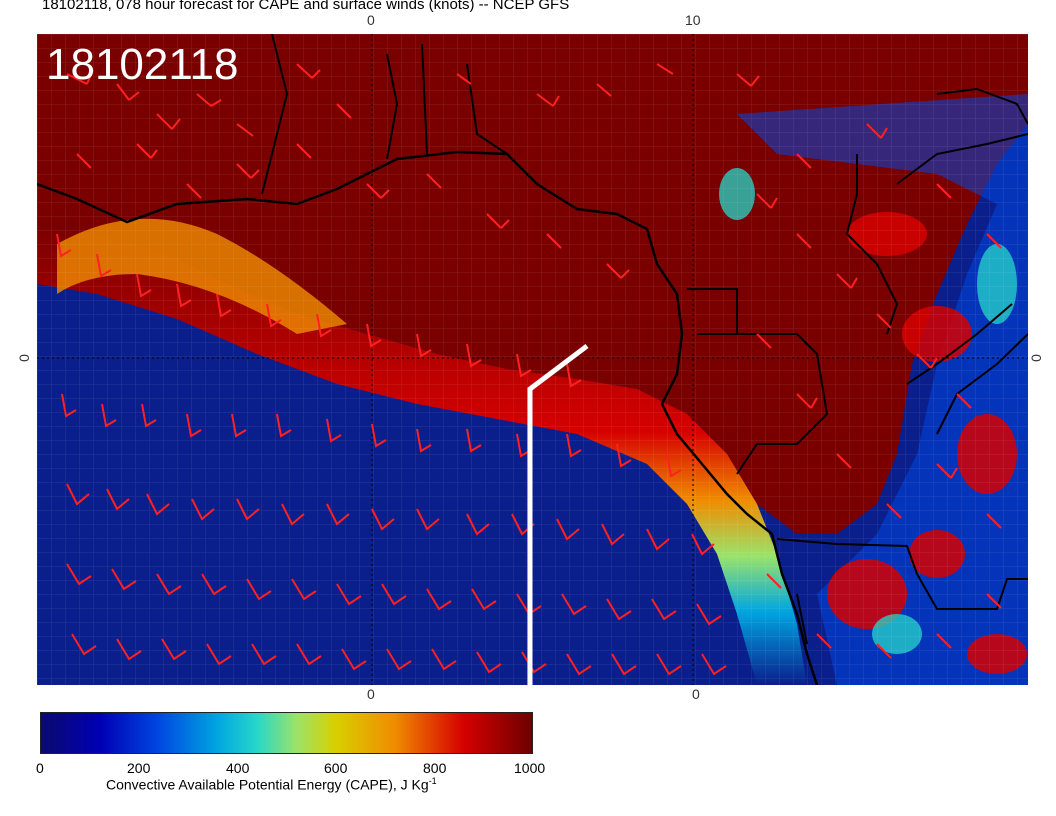  Describe the element at coordinates (530, 768) in the screenshot. I see `colorbar-label-1000: 1000` at that location.